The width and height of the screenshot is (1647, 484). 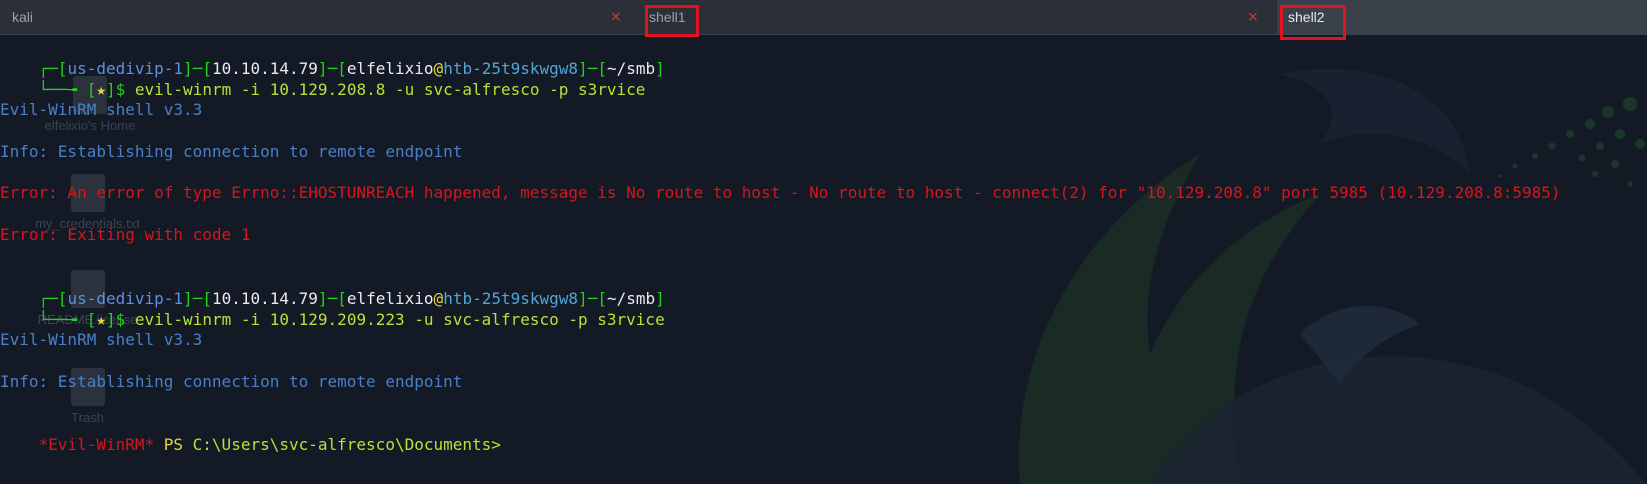 What do you see at coordinates (125, 234) in the screenshot?
I see `error-line: Error: Exiting with code 1` at bounding box center [125, 234].